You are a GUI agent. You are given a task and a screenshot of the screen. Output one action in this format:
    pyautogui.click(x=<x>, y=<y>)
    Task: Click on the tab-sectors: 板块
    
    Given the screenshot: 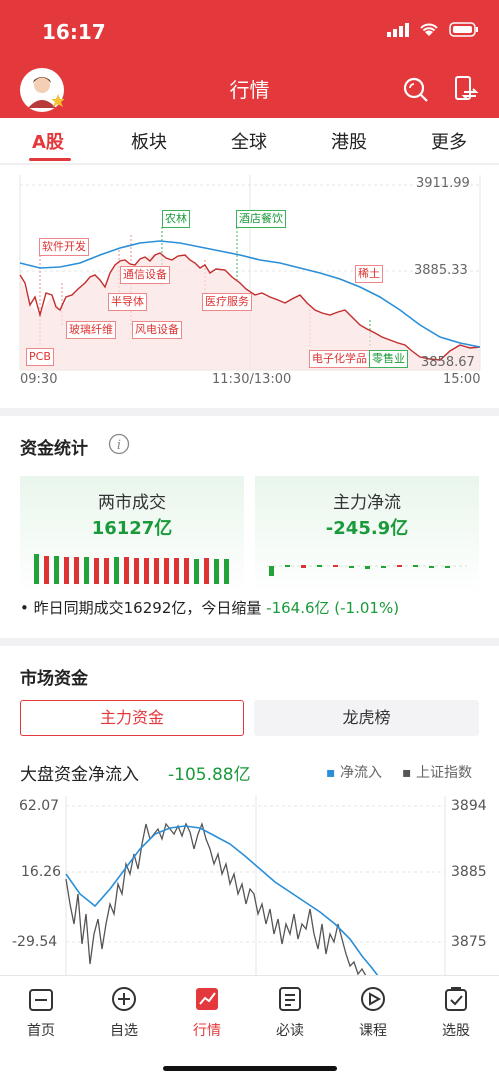 What is the action you would take?
    pyautogui.click(x=149, y=141)
    